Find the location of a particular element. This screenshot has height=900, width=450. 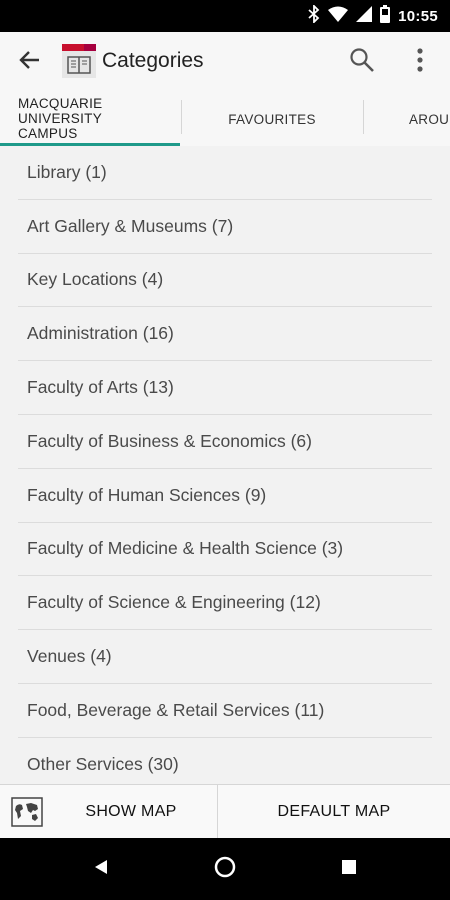

tab-around: AROU is located at coordinates (407, 119).